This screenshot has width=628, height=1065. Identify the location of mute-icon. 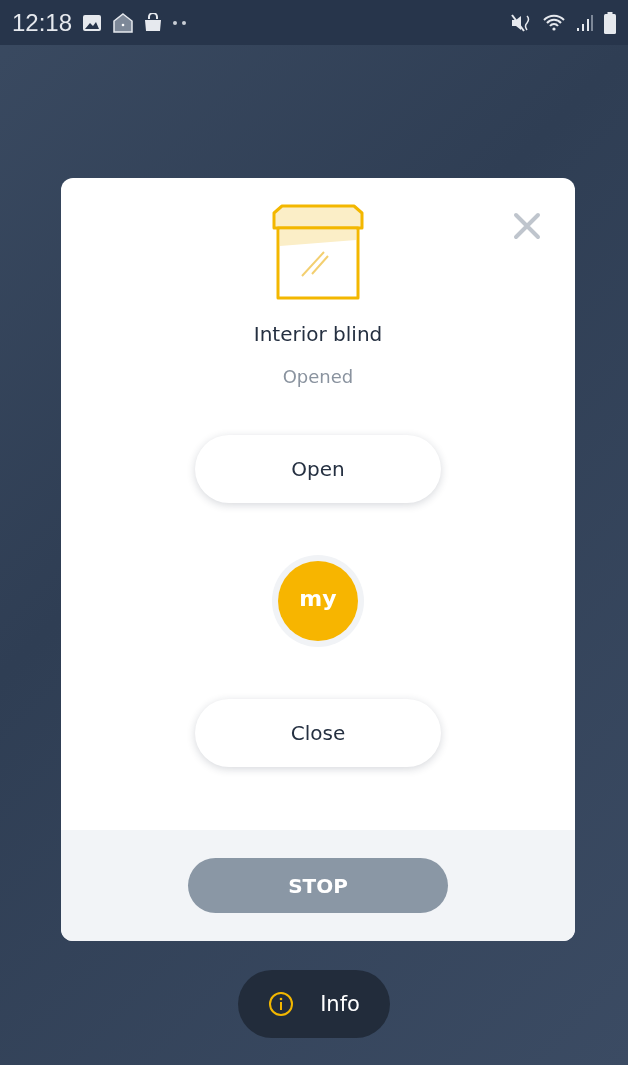
(521, 22).